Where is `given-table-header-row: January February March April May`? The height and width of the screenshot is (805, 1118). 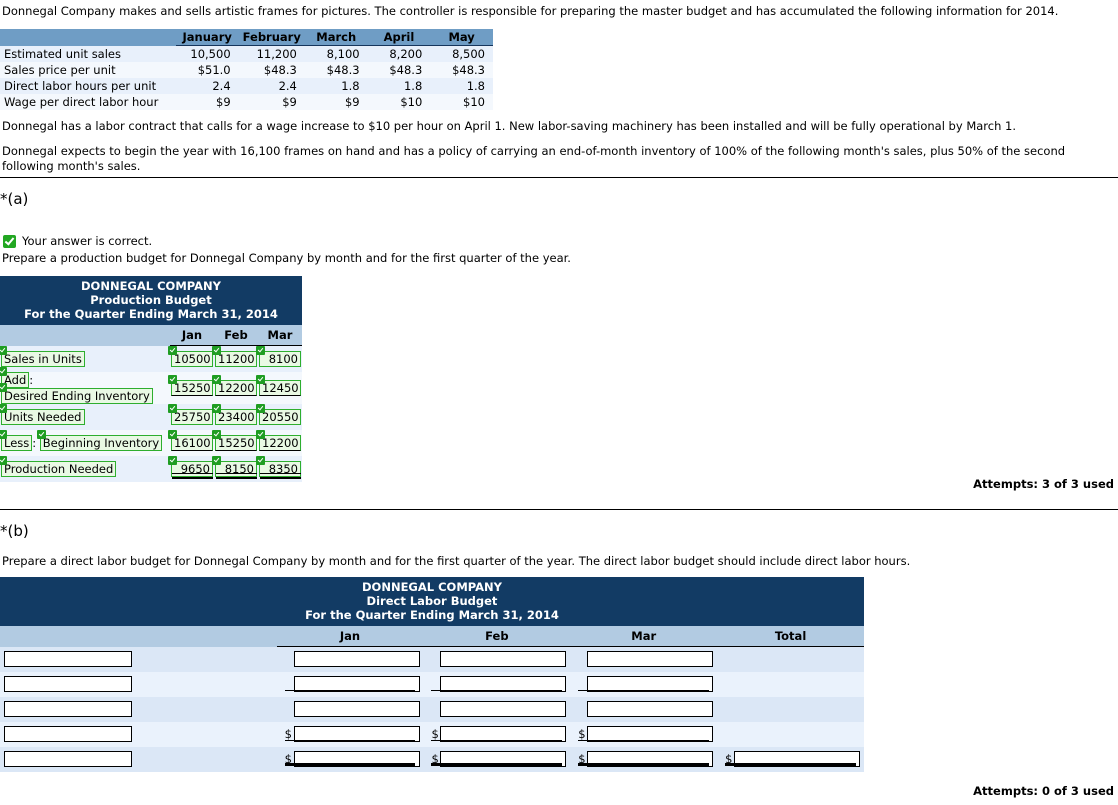
given-table-header-row: January February March April May is located at coordinates (246, 37).